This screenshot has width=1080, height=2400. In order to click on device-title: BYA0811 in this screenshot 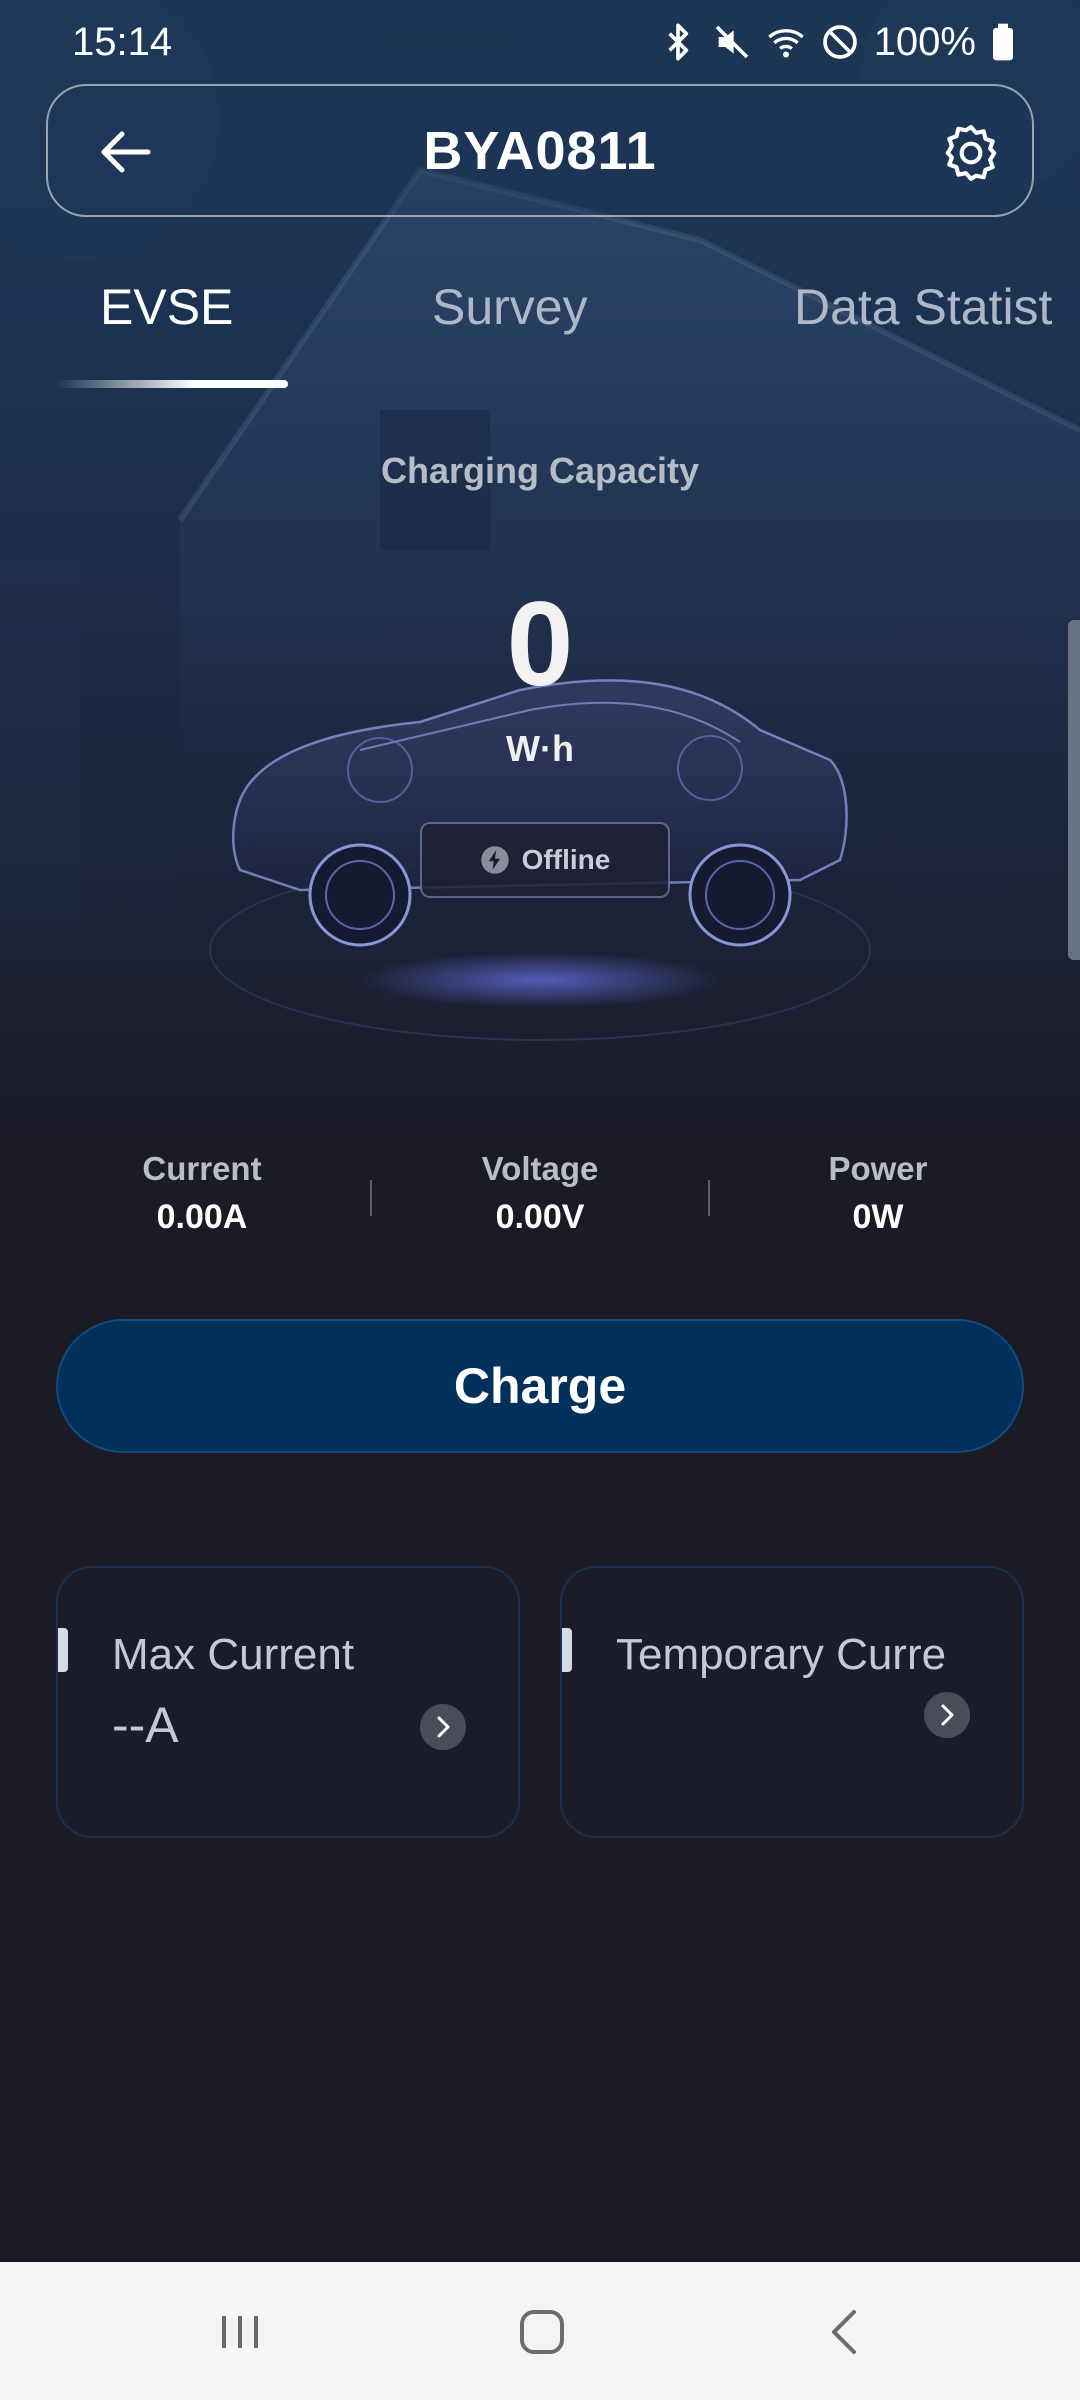, I will do `click(540, 151)`.